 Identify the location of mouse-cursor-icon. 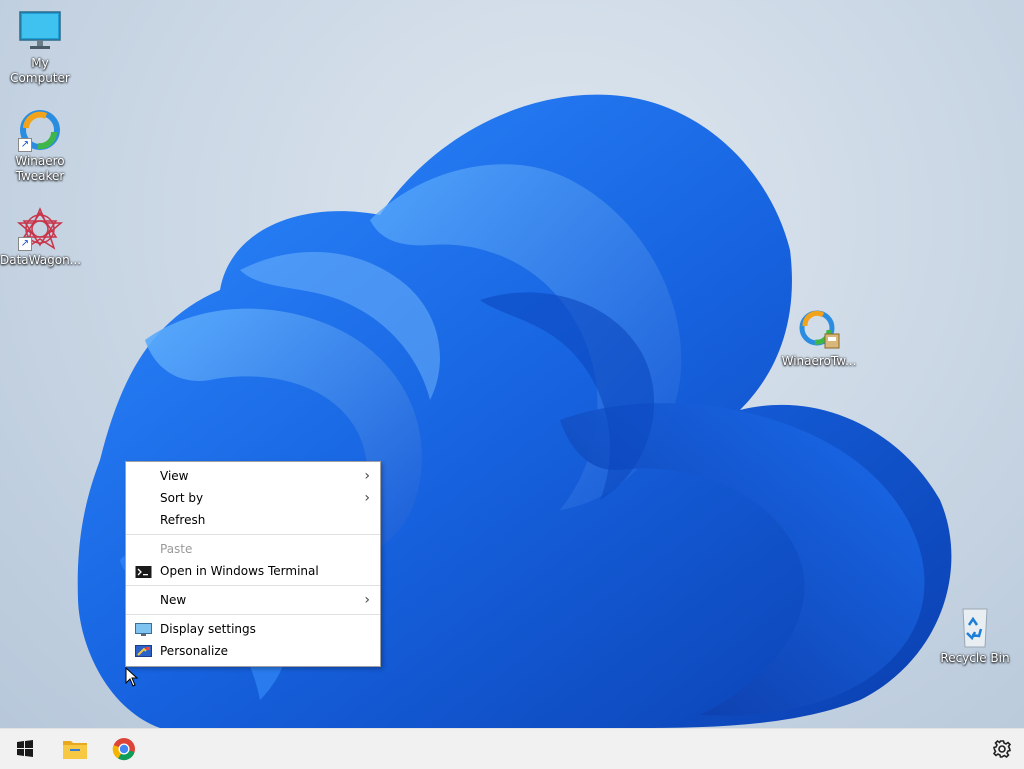
(132, 677).